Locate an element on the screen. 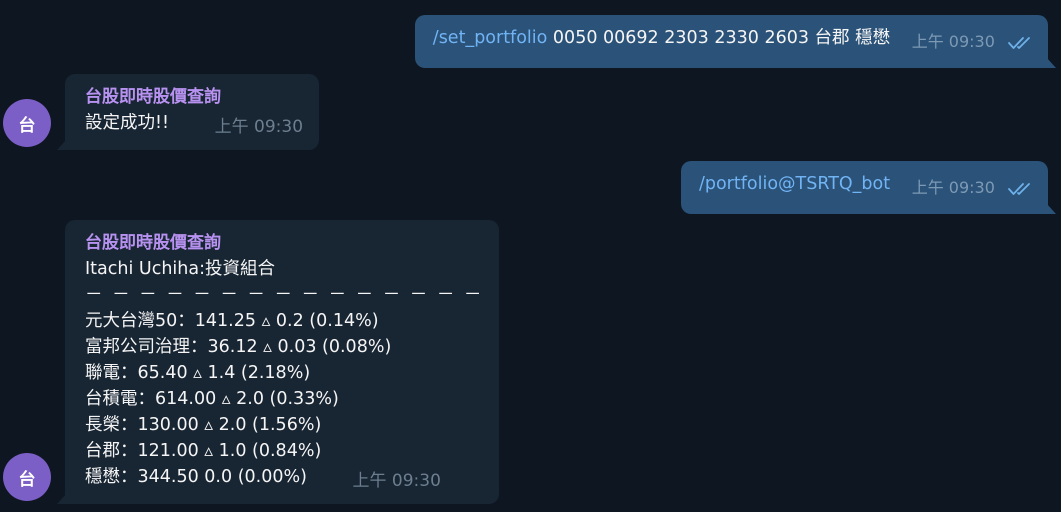 This screenshot has height=512, width=1061. outgoing-message-portfolio: /portfolio@TSRTQ_bot 上午 09:30 is located at coordinates (868, 187).